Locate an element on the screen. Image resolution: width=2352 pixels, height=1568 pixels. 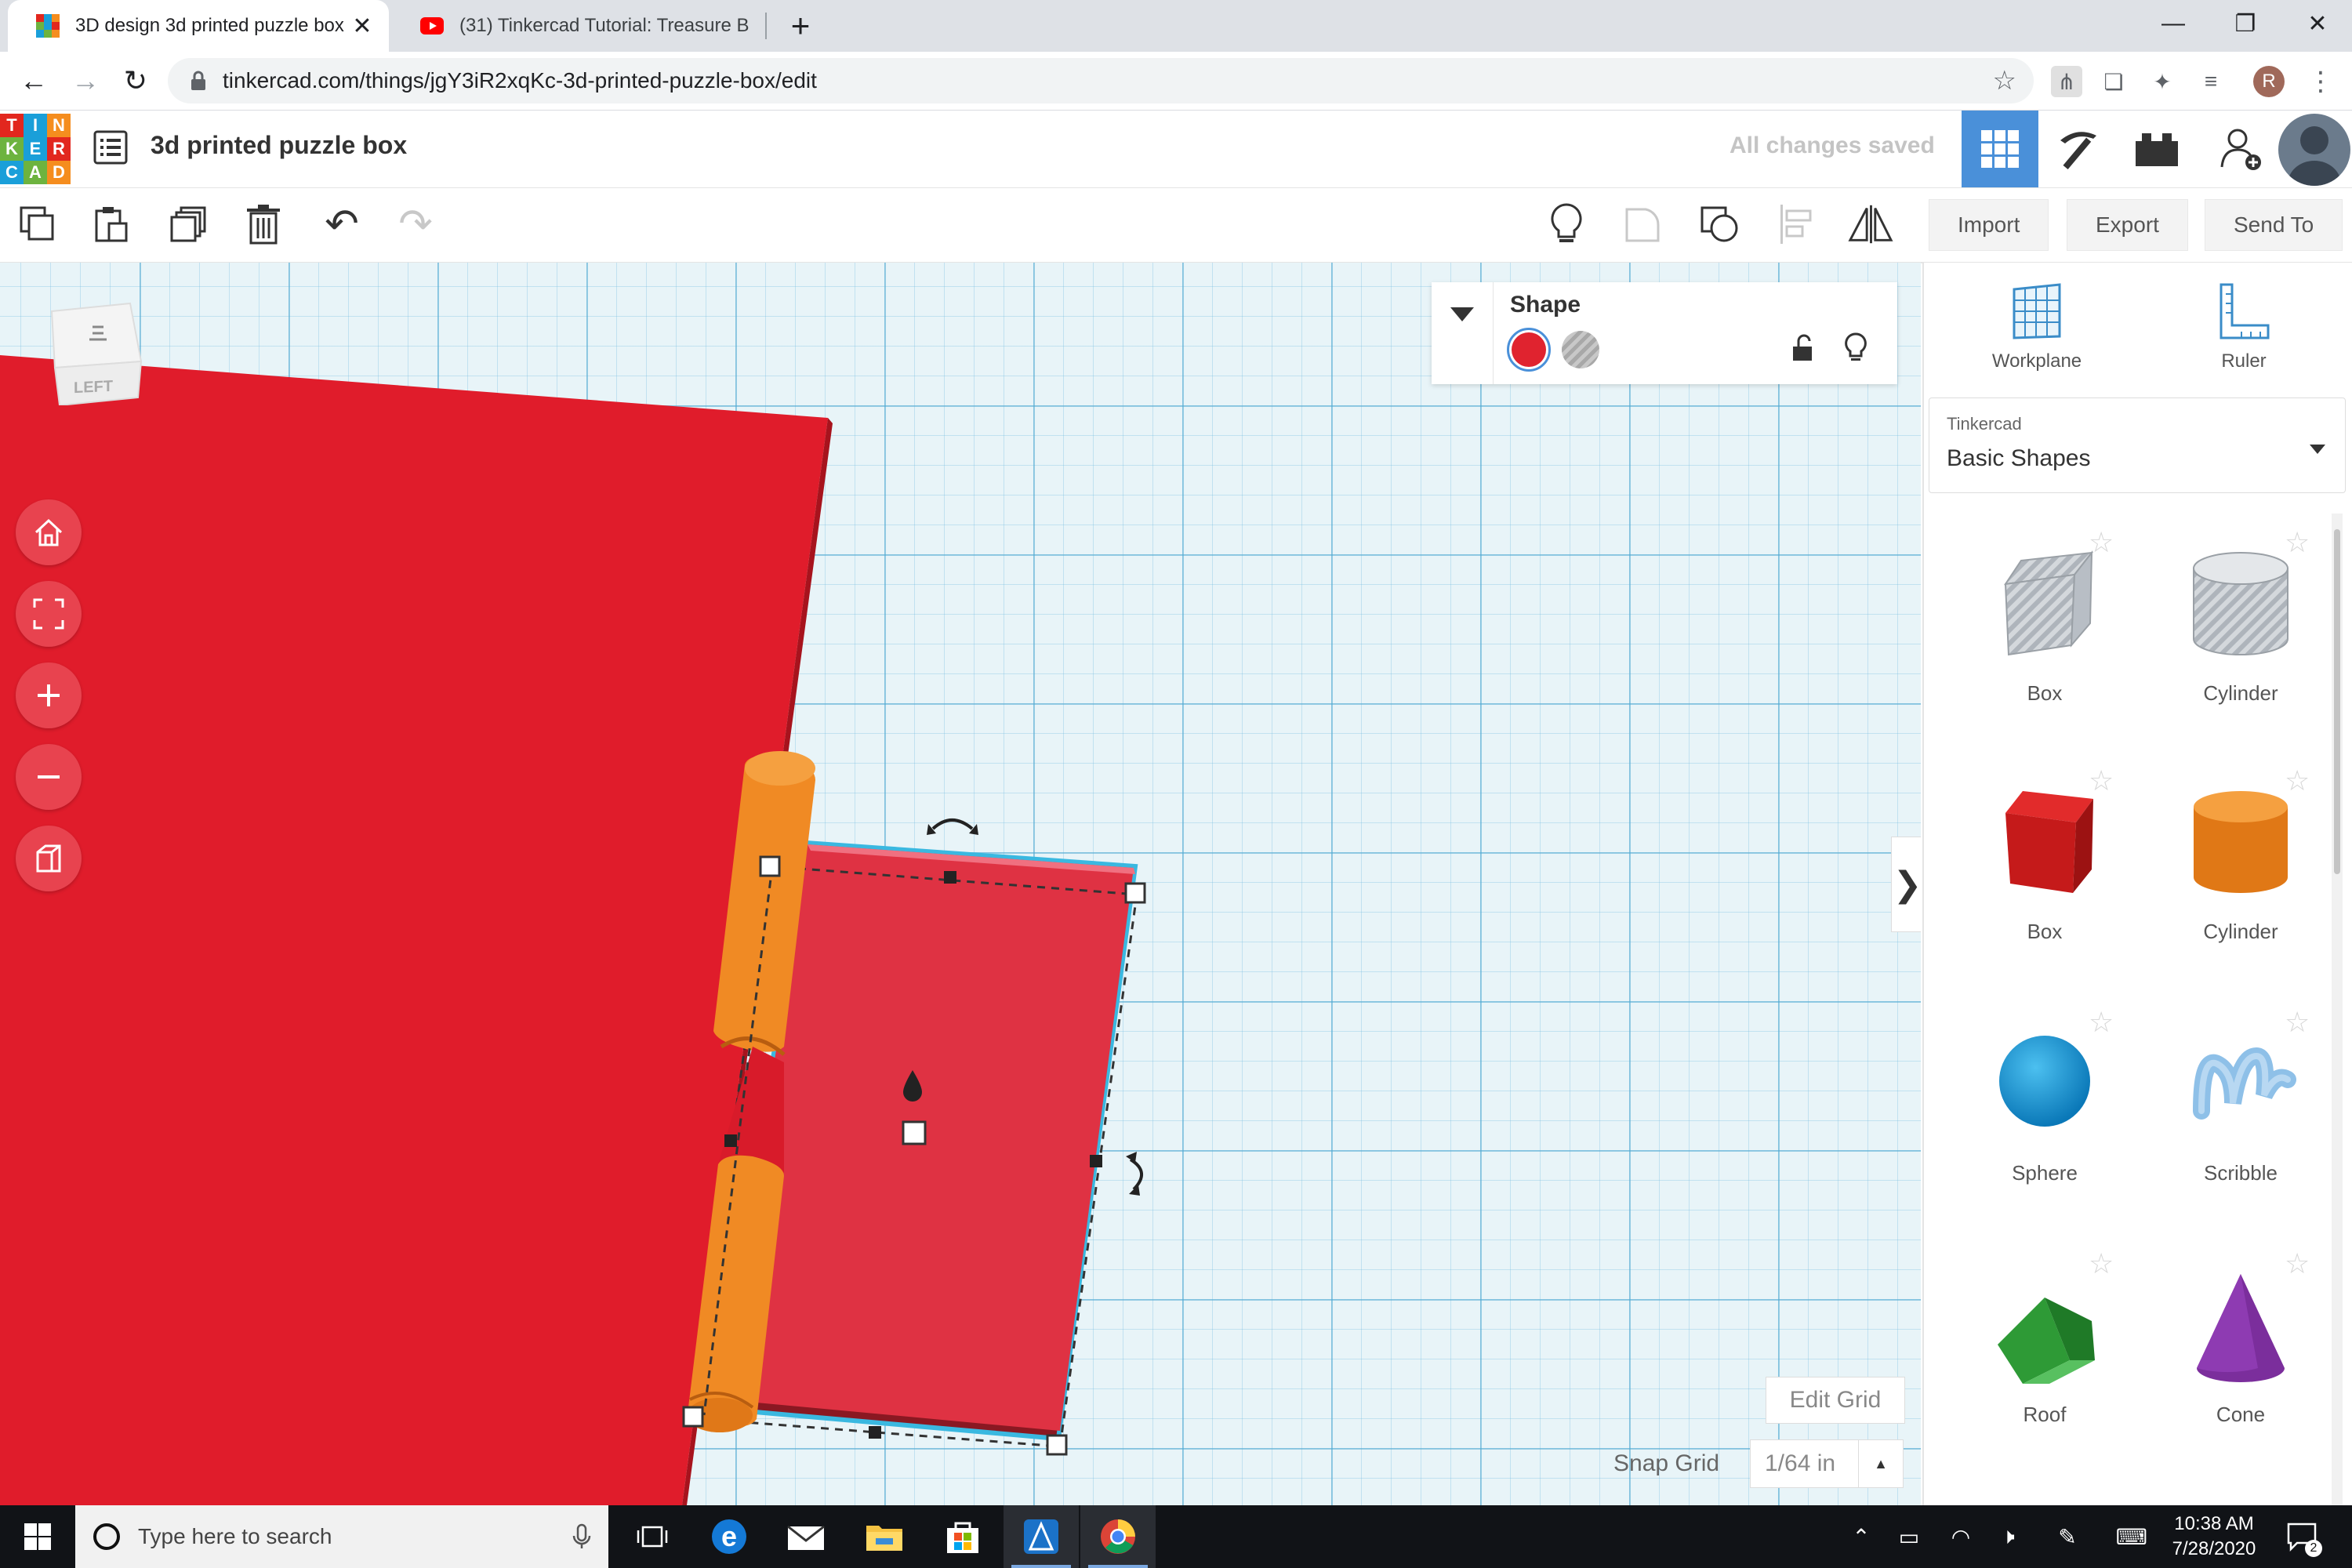
paste-button is located at coordinates (112, 224).